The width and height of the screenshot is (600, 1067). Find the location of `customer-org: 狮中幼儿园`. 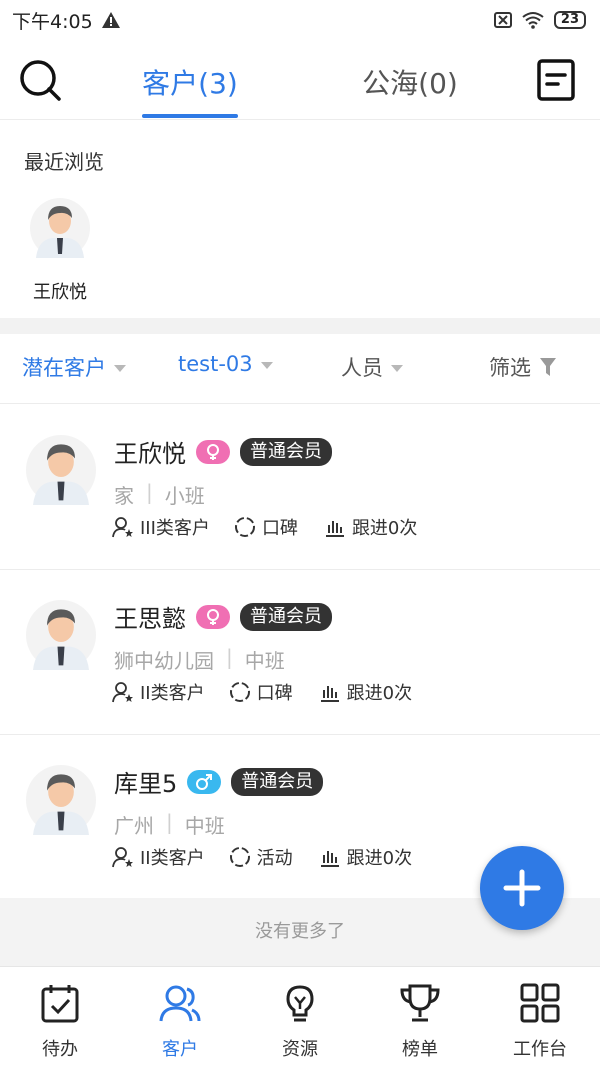

customer-org: 狮中幼儿园 is located at coordinates (164, 661).